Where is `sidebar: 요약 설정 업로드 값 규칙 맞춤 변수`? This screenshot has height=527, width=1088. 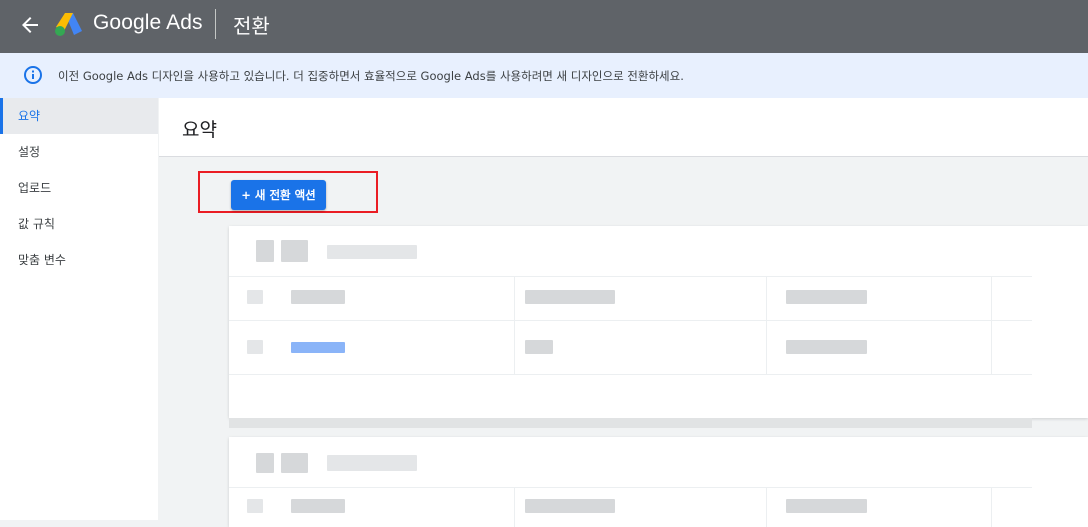 sidebar: 요약 설정 업로드 값 규칙 맞춤 변수 is located at coordinates (79, 309).